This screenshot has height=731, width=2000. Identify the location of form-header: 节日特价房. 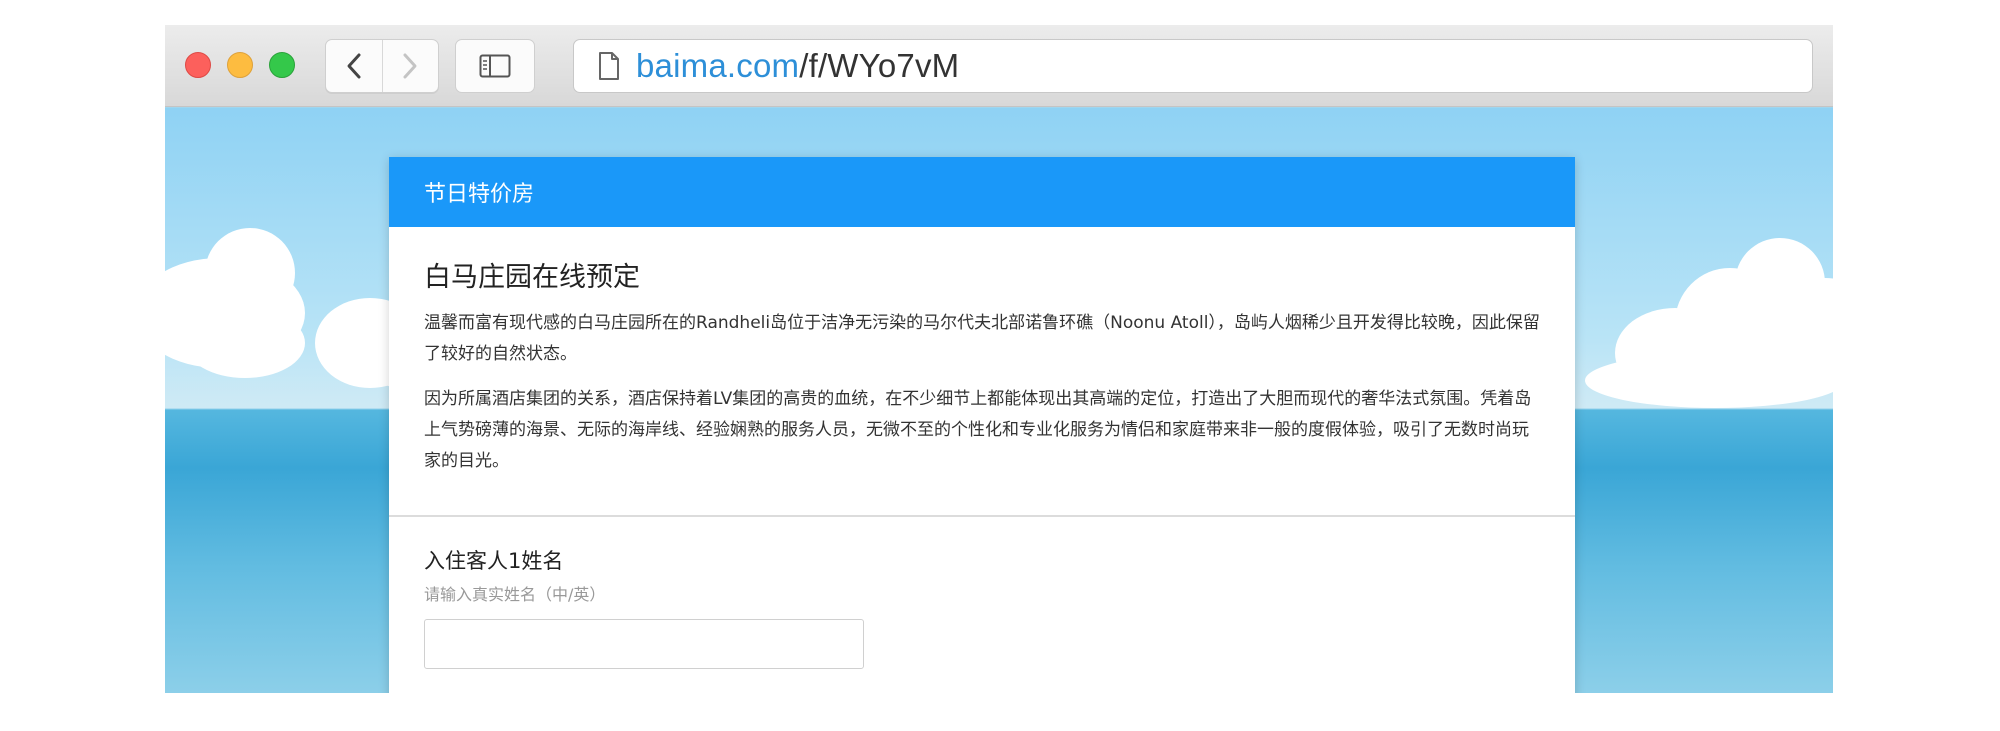
(982, 192).